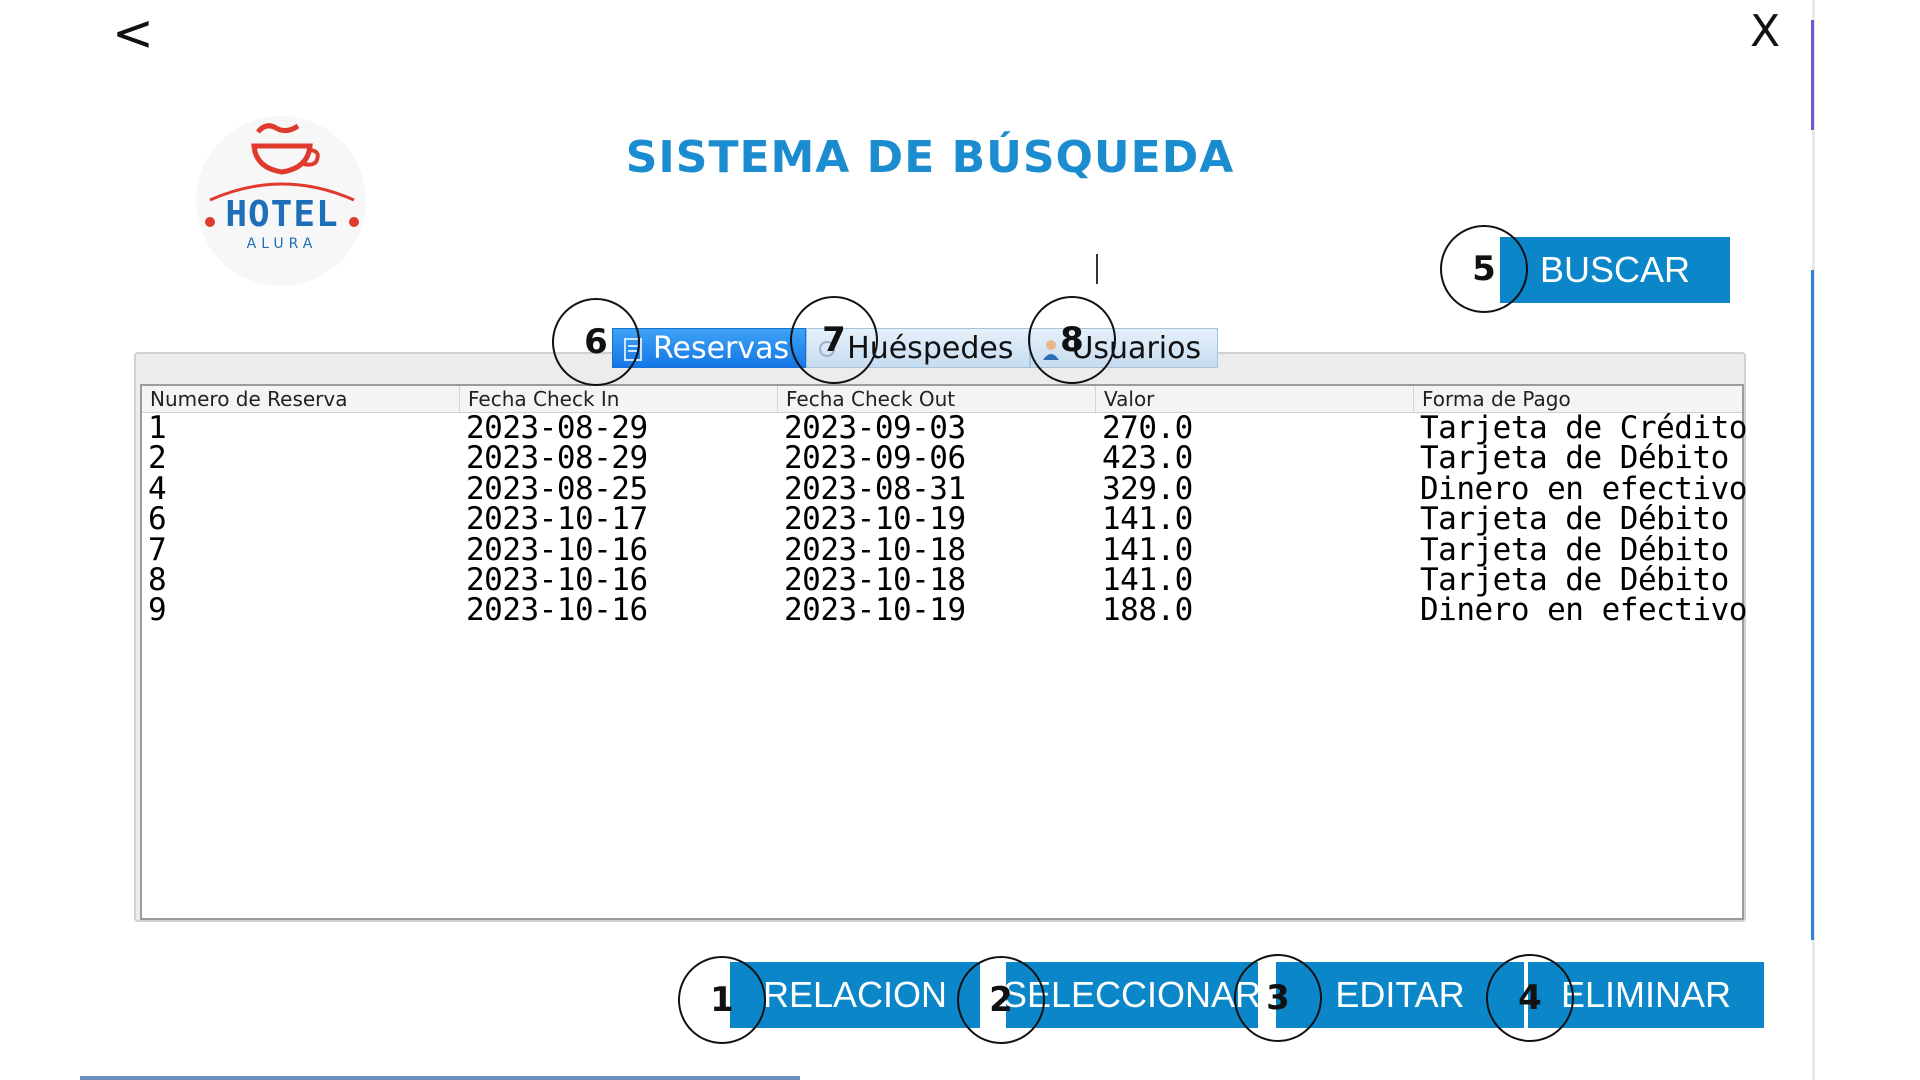 This screenshot has height=1080, width=1920. Describe the element at coordinates (282, 244) in the screenshot. I see `logo-sub: ALURA` at that location.